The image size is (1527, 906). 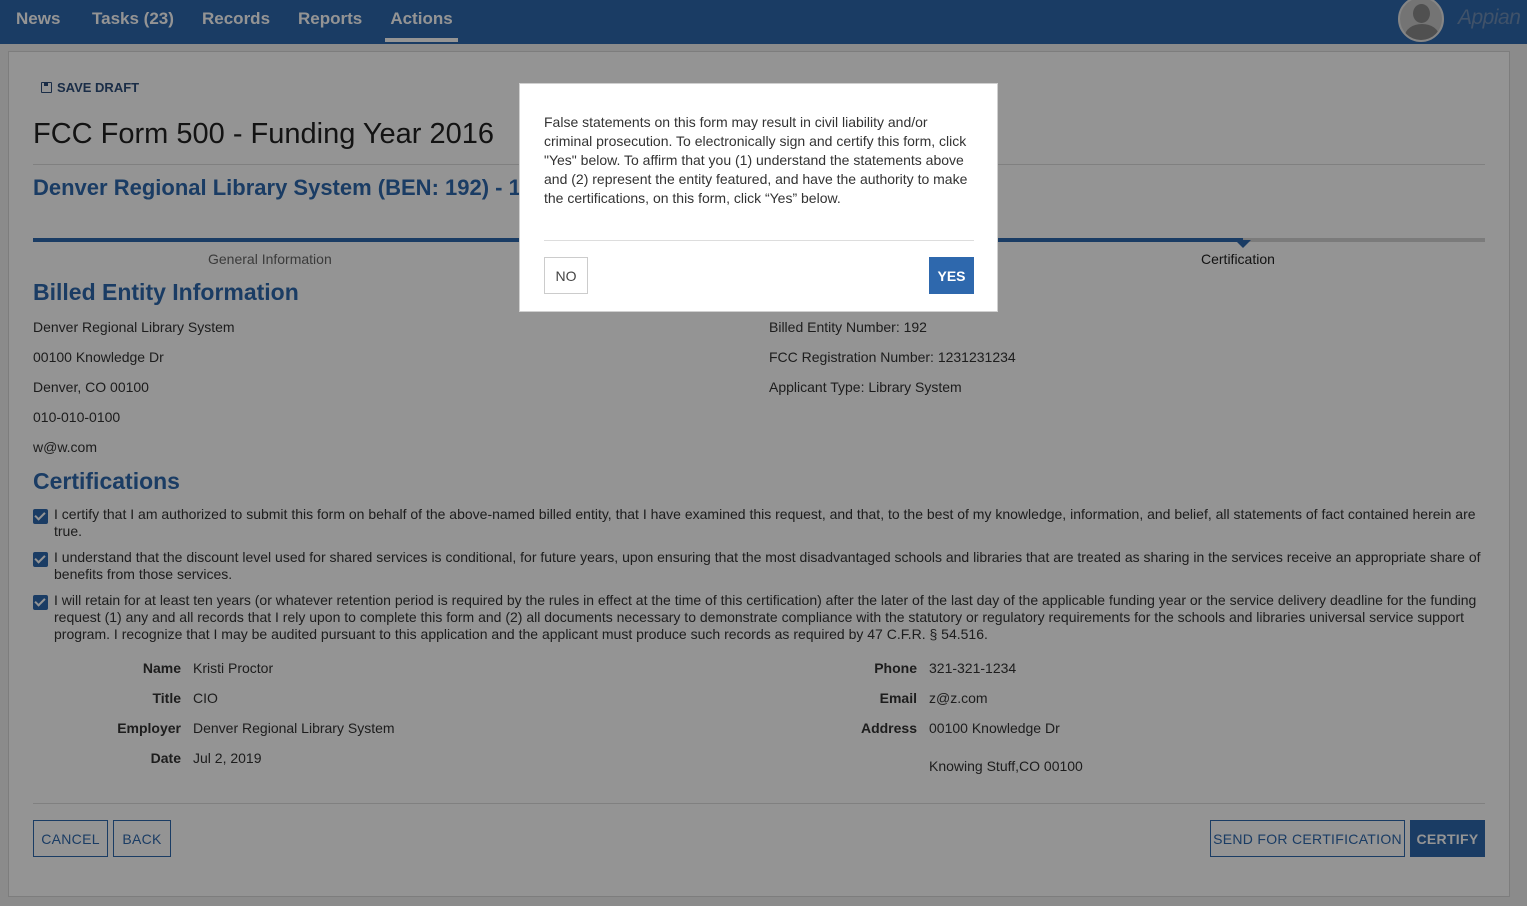 I want to click on divider, so click(x=759, y=240).